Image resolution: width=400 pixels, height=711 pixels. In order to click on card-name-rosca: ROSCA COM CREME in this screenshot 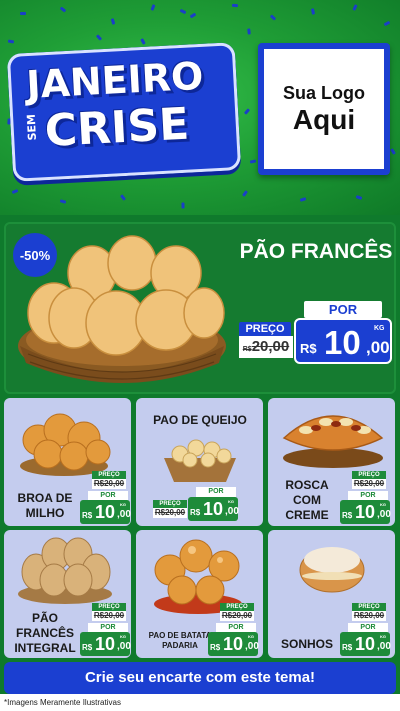, I will do `click(307, 500)`.